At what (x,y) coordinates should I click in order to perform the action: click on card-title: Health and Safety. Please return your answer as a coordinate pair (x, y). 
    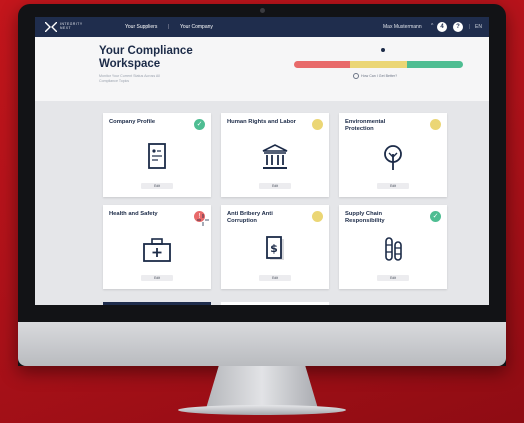
    Looking at the image, I should click on (133, 214).